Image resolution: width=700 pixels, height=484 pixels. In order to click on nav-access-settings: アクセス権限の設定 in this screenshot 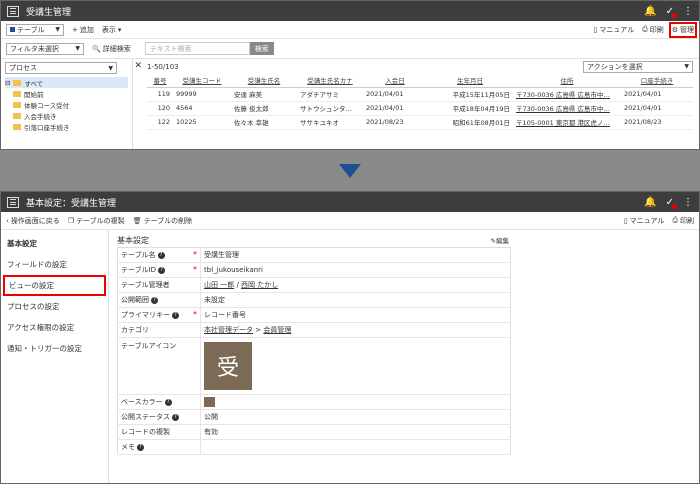, I will do `click(54, 327)`.